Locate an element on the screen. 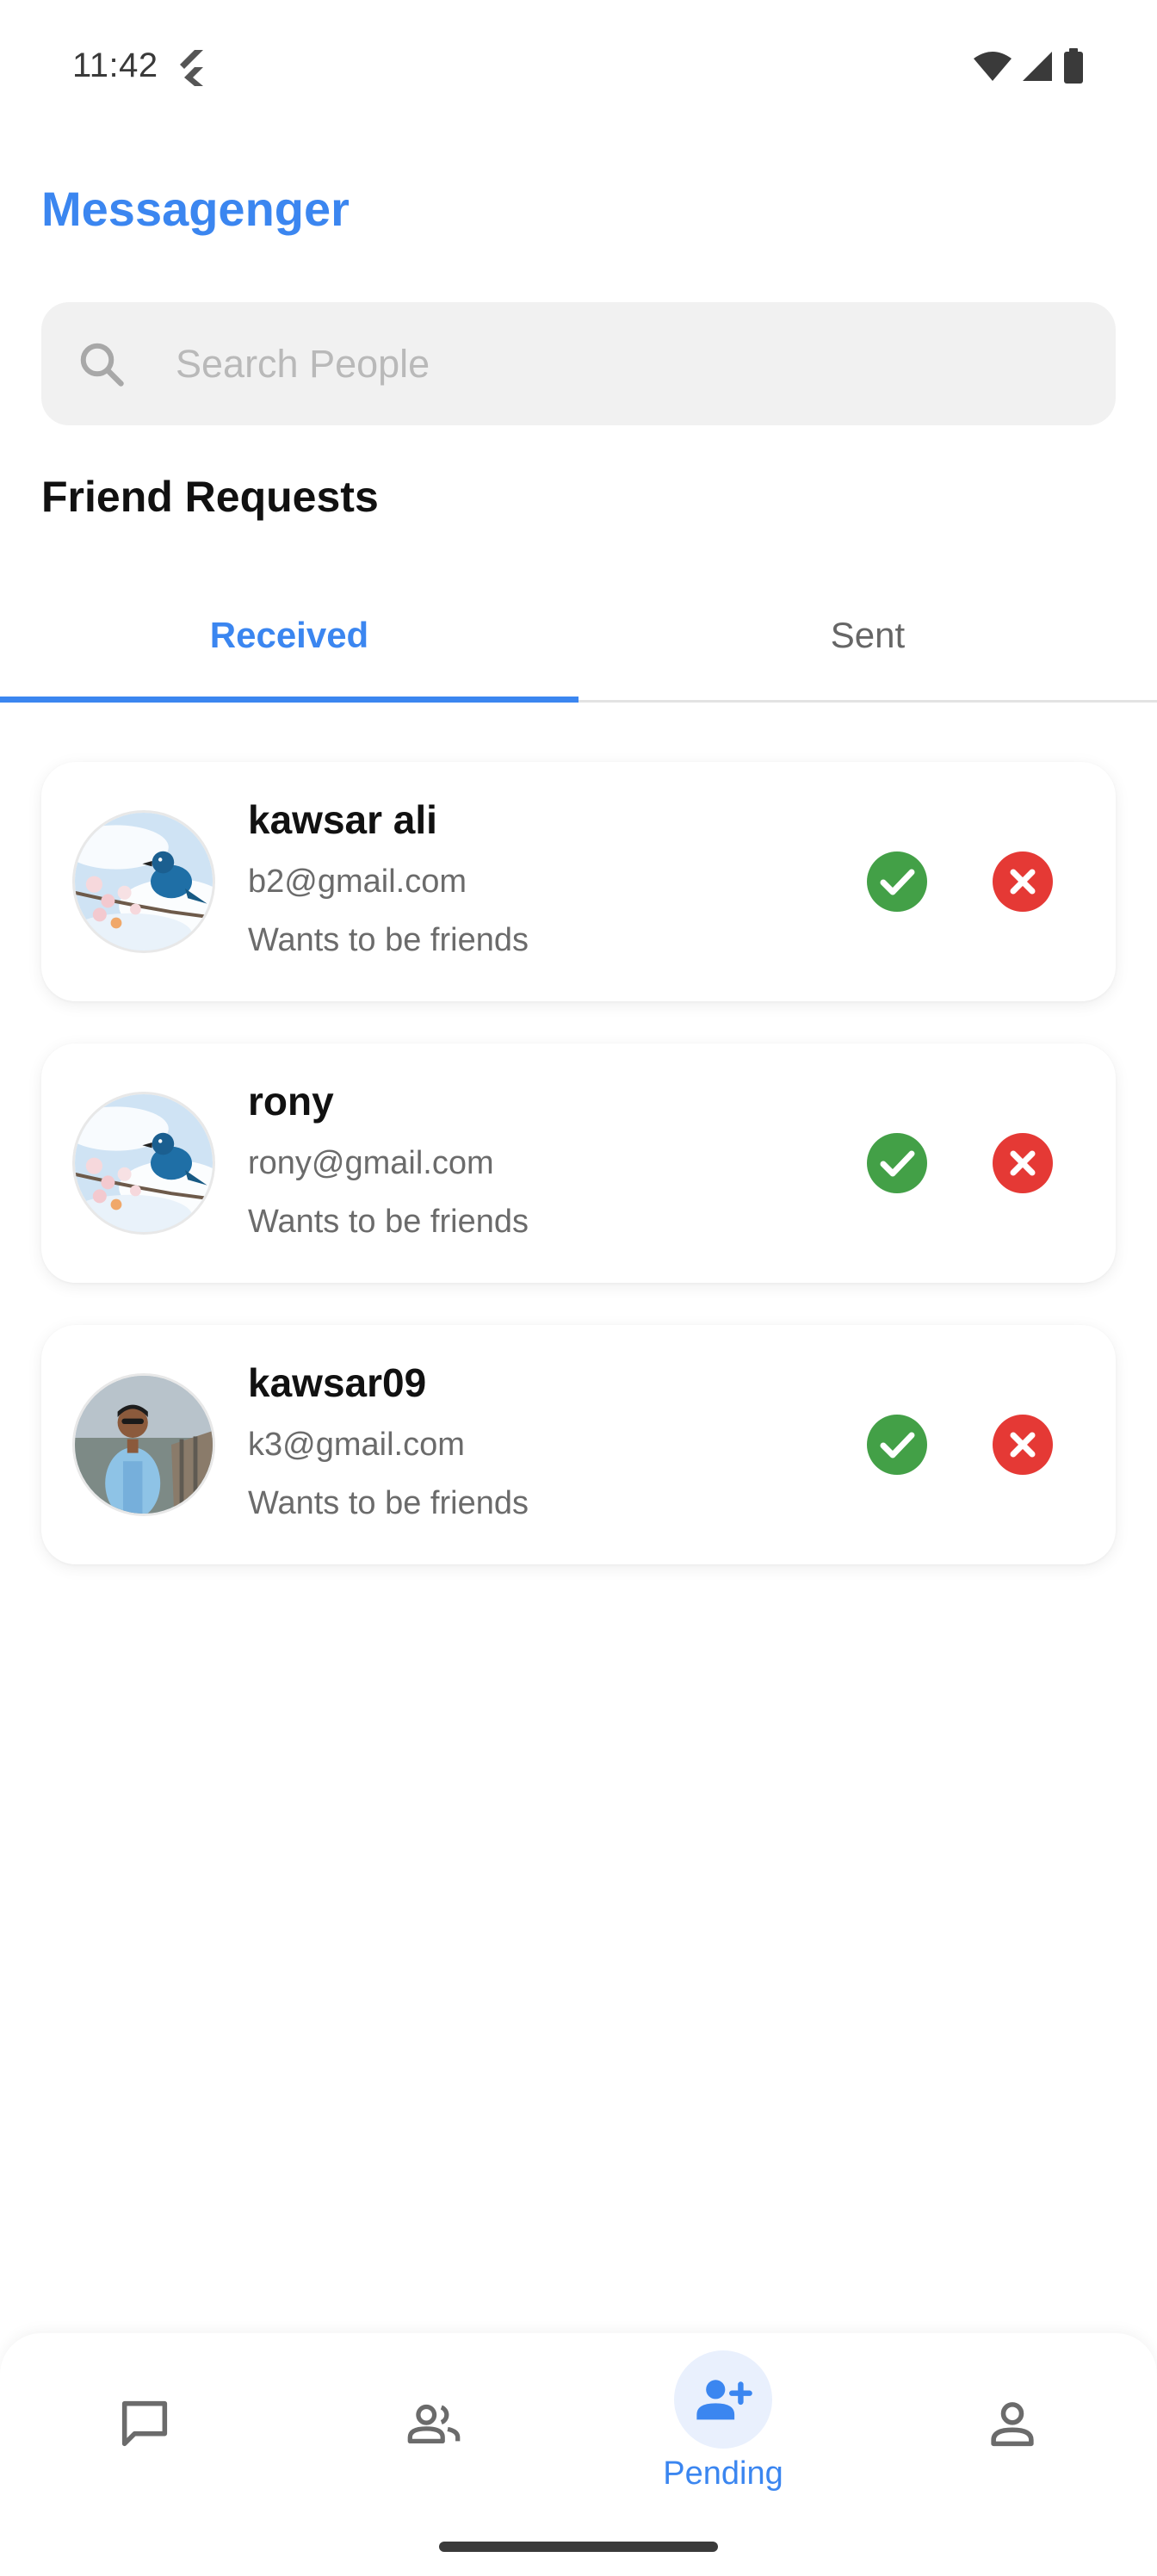 This screenshot has width=1157, height=2576. section-title: Friend Requests is located at coordinates (210, 497).